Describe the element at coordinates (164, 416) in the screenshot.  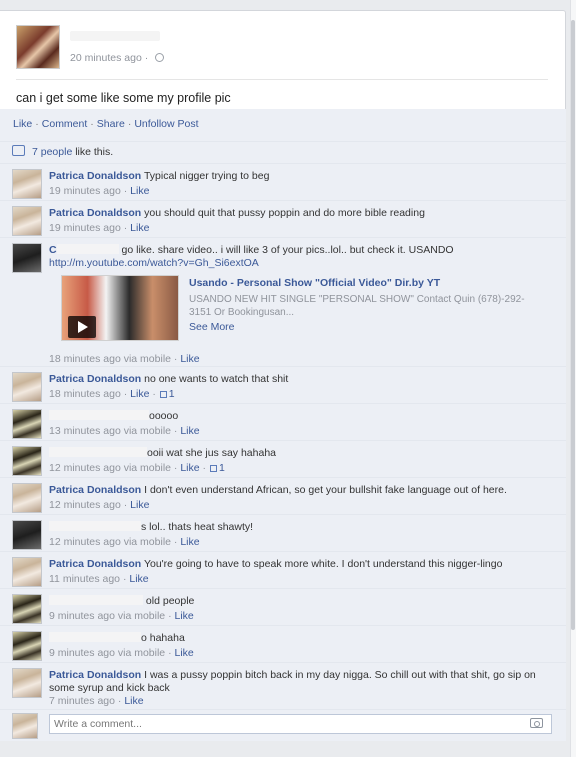
I see `comment-text: ooooo` at that location.